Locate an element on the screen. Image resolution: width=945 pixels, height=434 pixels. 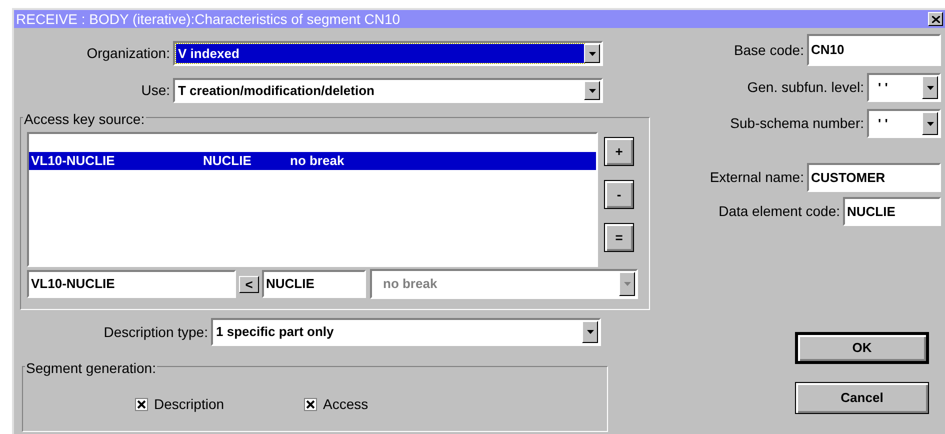
move-button: < is located at coordinates (249, 284).